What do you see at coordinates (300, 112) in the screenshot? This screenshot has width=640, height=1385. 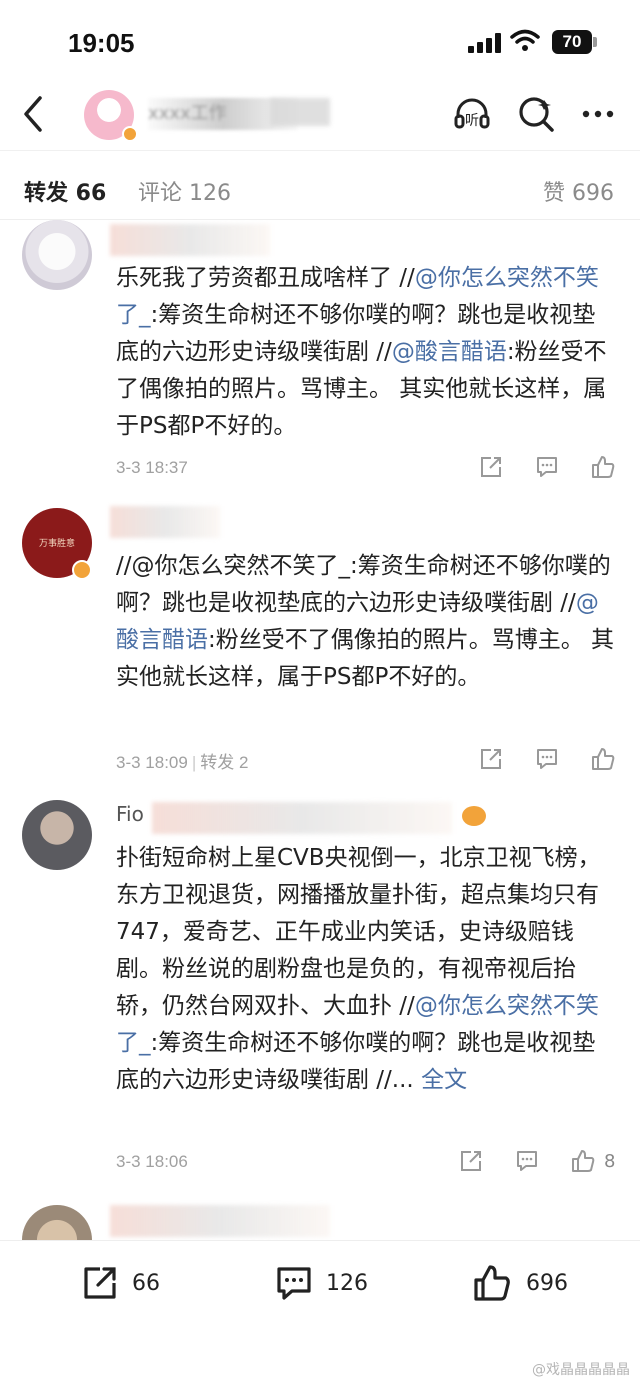 I see `name-blur` at bounding box center [300, 112].